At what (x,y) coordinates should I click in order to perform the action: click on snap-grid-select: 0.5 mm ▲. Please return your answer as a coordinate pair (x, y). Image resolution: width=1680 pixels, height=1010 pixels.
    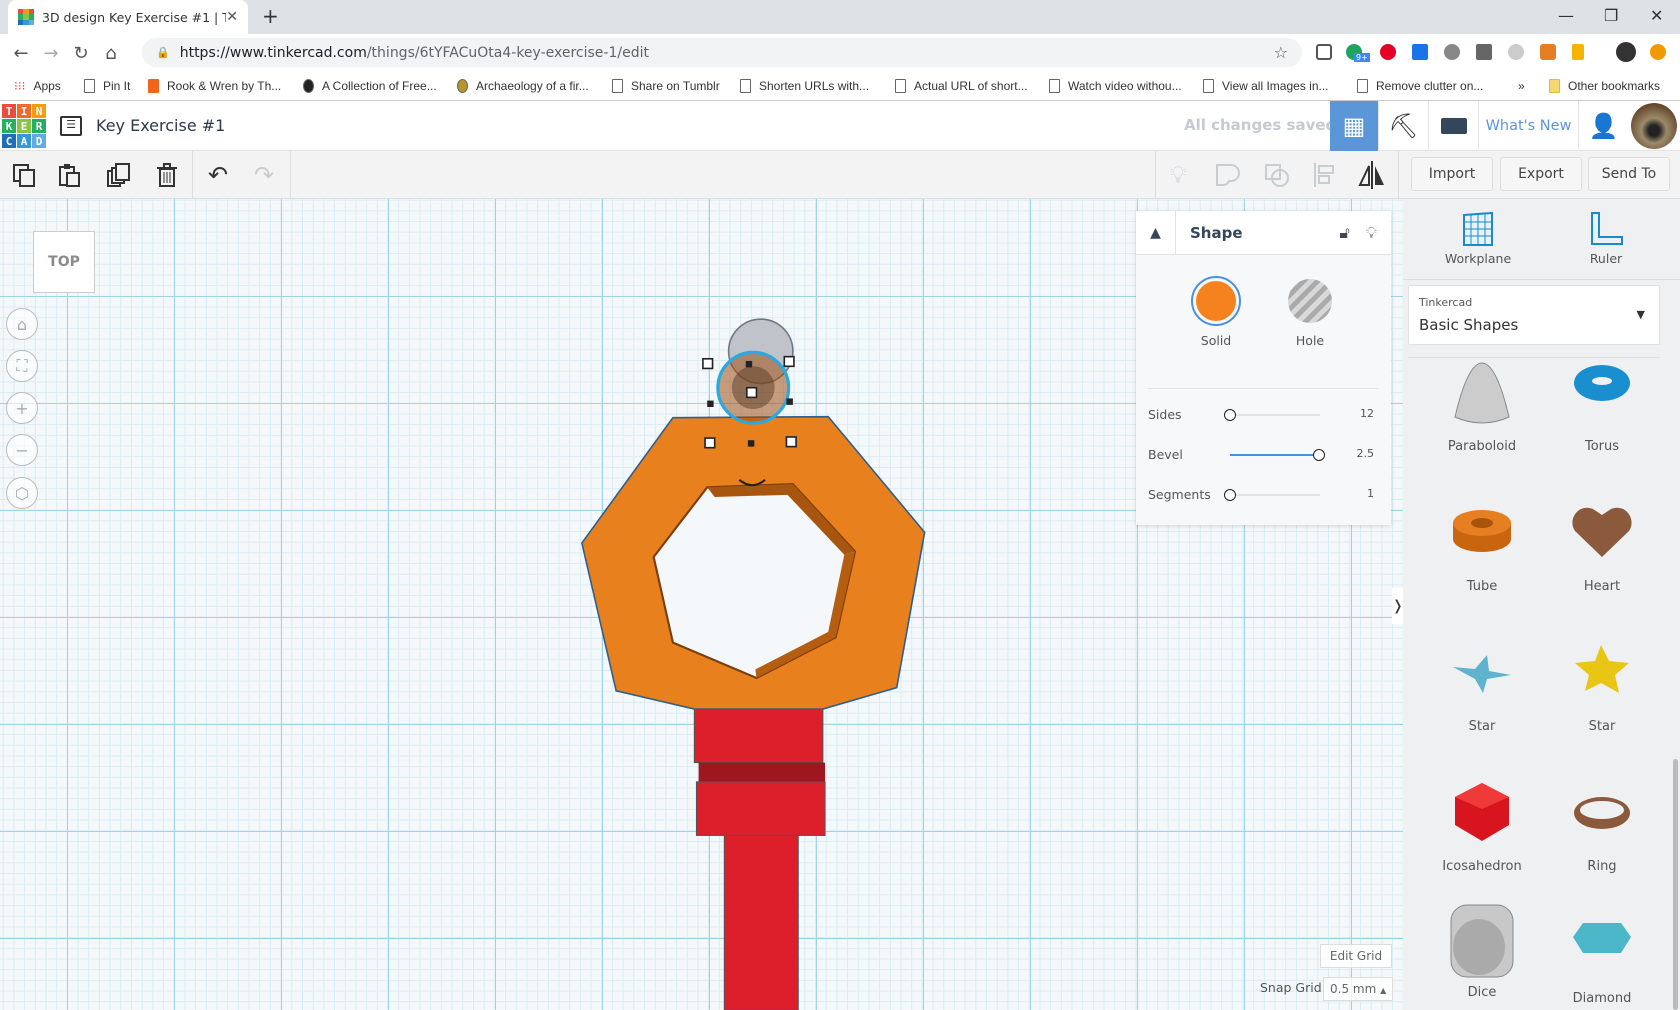
    Looking at the image, I should click on (1358, 989).